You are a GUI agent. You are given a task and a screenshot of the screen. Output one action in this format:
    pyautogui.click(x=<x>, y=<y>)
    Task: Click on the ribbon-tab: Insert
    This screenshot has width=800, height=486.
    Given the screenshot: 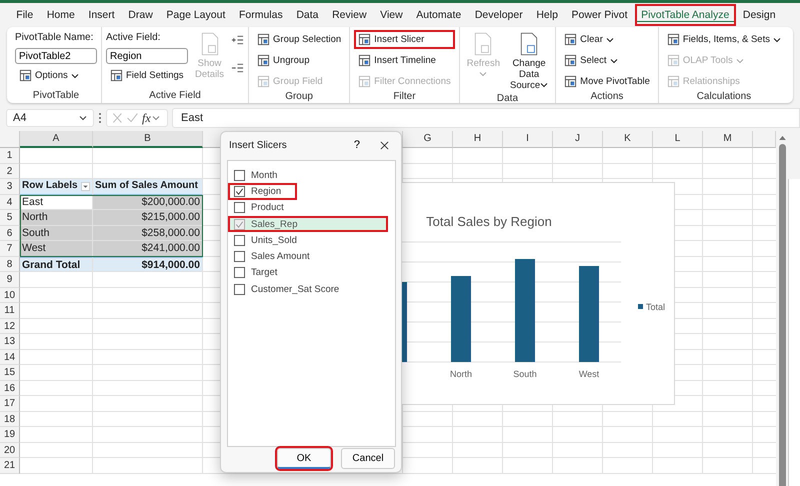 What is the action you would take?
    pyautogui.click(x=101, y=15)
    